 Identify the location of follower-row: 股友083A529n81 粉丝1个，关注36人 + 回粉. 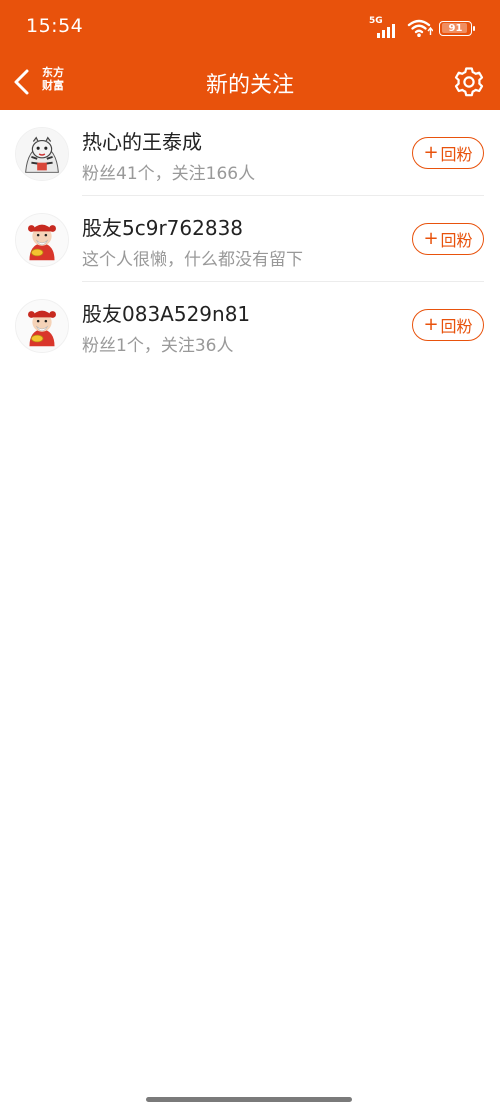
(250, 325).